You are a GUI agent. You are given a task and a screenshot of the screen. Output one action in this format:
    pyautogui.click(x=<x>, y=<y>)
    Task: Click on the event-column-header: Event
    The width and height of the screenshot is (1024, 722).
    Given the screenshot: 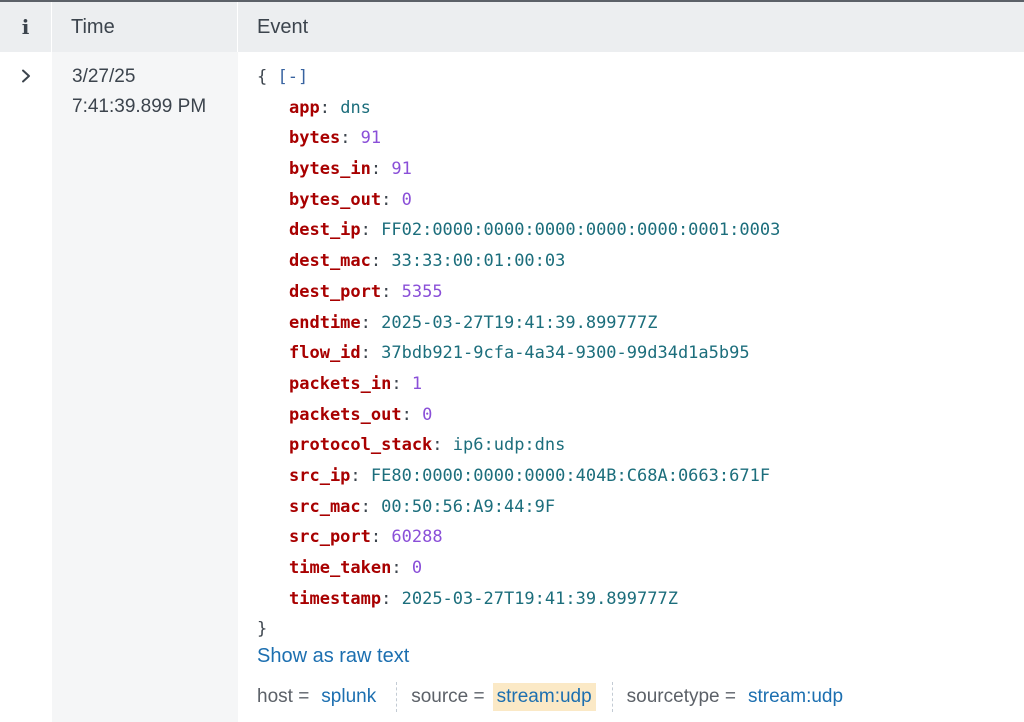 What is the action you would take?
    pyautogui.click(x=273, y=27)
    